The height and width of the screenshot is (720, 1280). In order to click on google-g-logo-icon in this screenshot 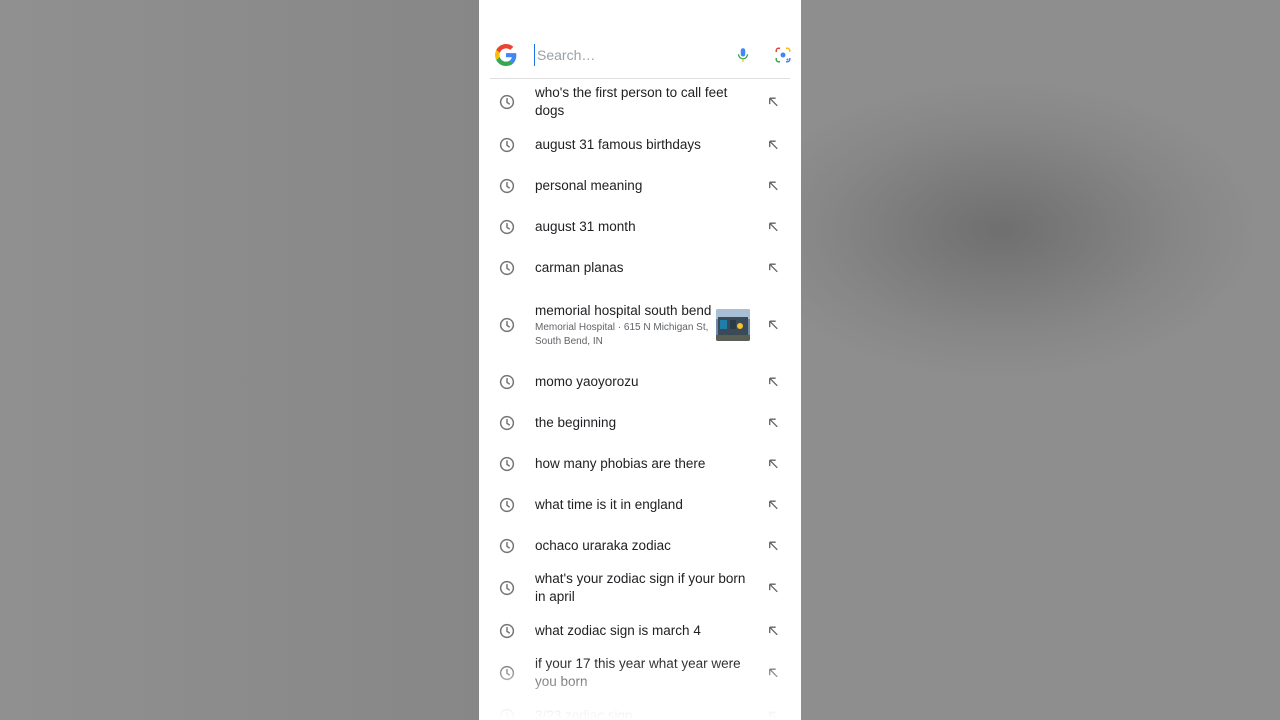, I will do `click(506, 55)`.